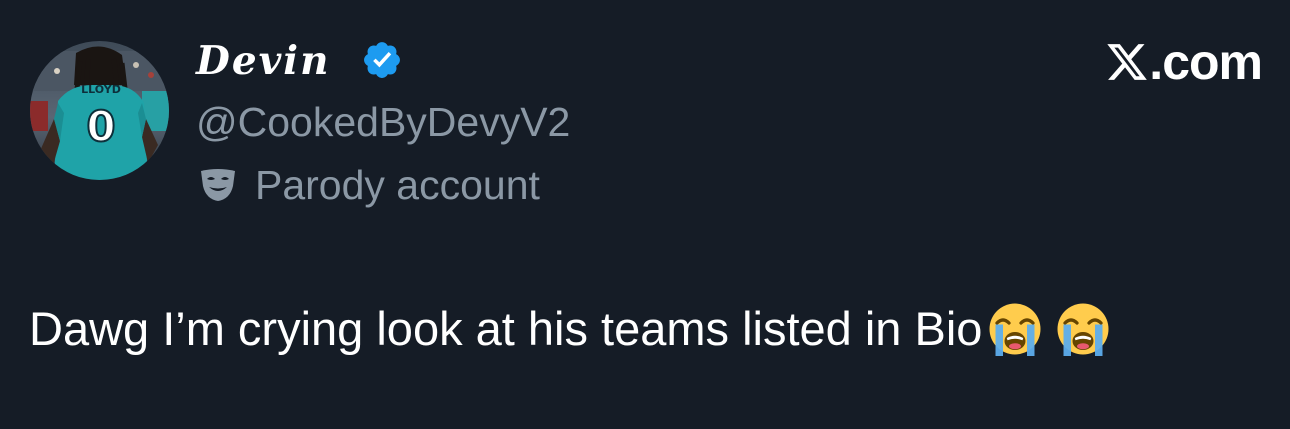 This screenshot has width=1290, height=429. I want to click on avatar-jersey-number: 0, so click(100, 126).